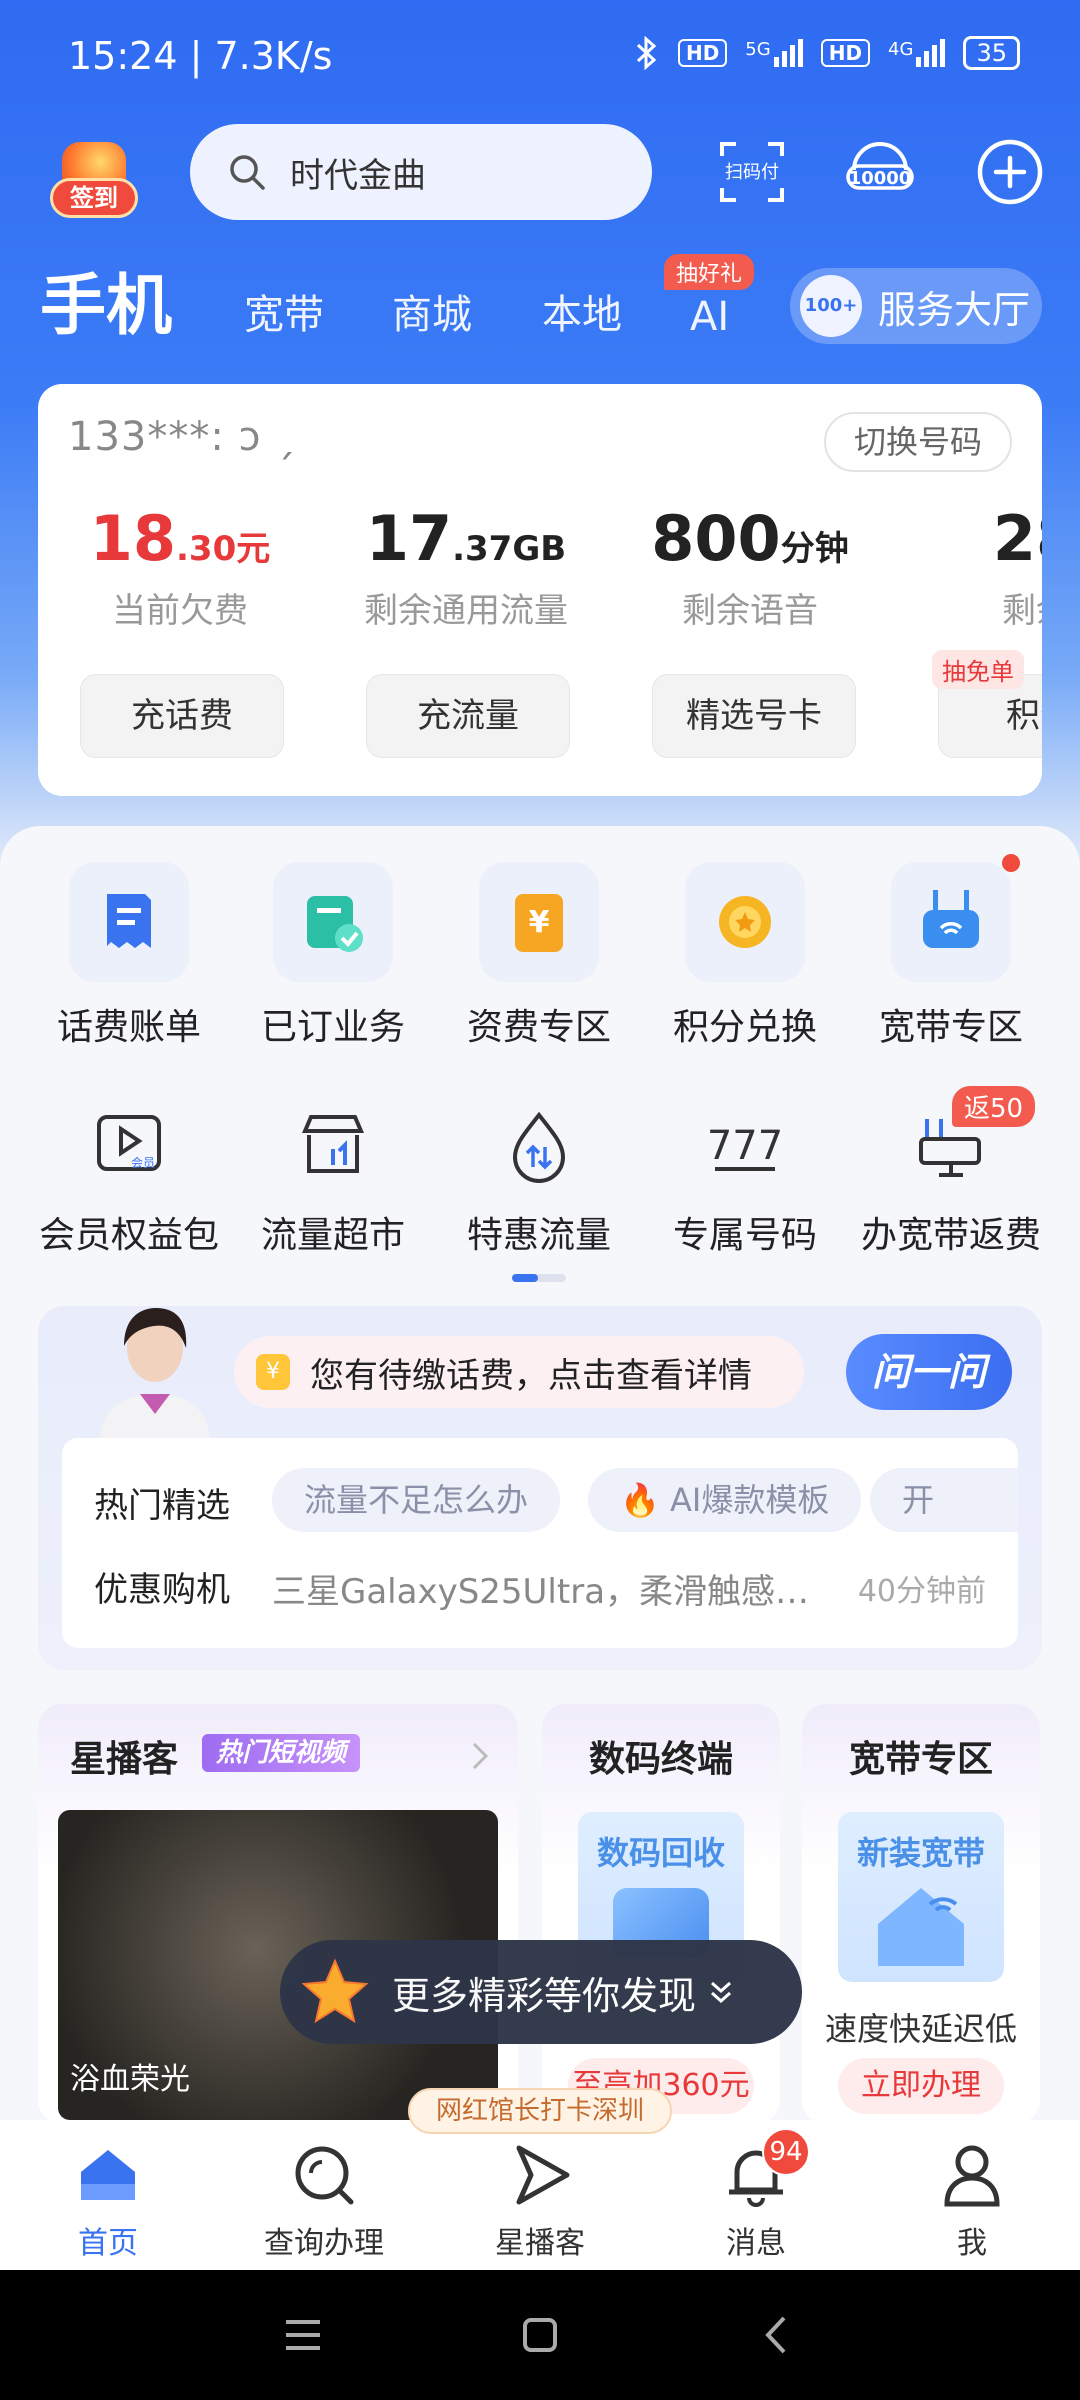  I want to click on tab-ai: AI, so click(709, 317).